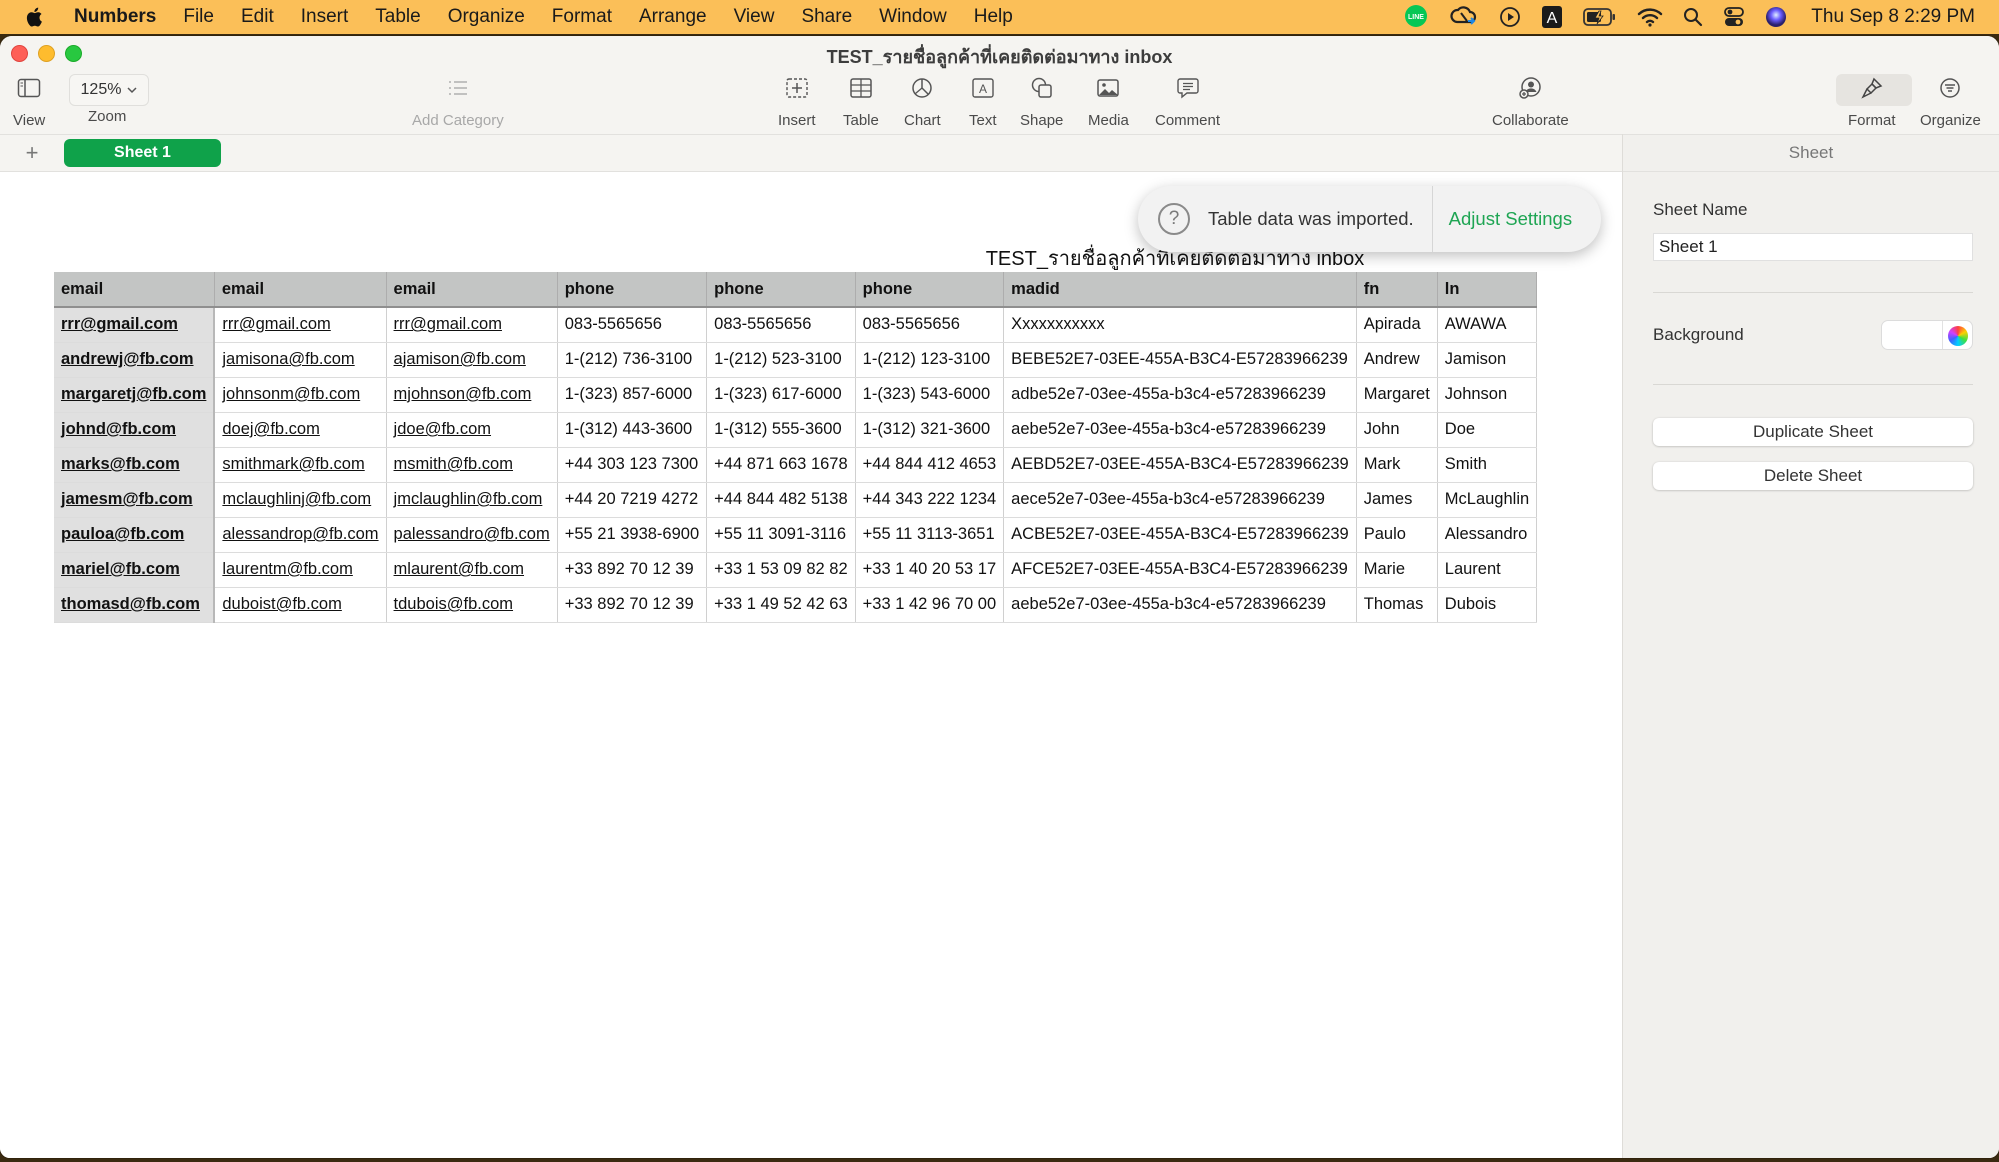 Image resolution: width=1999 pixels, height=1162 pixels. I want to click on email-link: smithmark@fb.com, so click(293, 464).